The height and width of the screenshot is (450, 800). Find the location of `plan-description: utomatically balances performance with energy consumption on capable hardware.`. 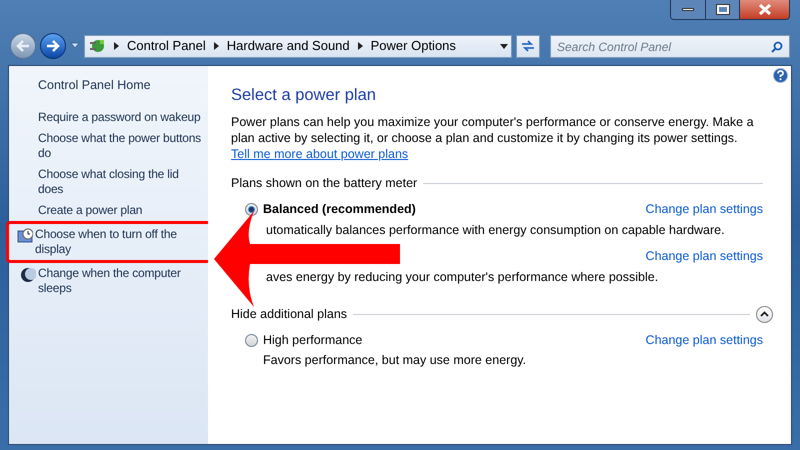

plan-description: utomatically balances performance with energy consumption on capable hardware. is located at coordinates (496, 230).